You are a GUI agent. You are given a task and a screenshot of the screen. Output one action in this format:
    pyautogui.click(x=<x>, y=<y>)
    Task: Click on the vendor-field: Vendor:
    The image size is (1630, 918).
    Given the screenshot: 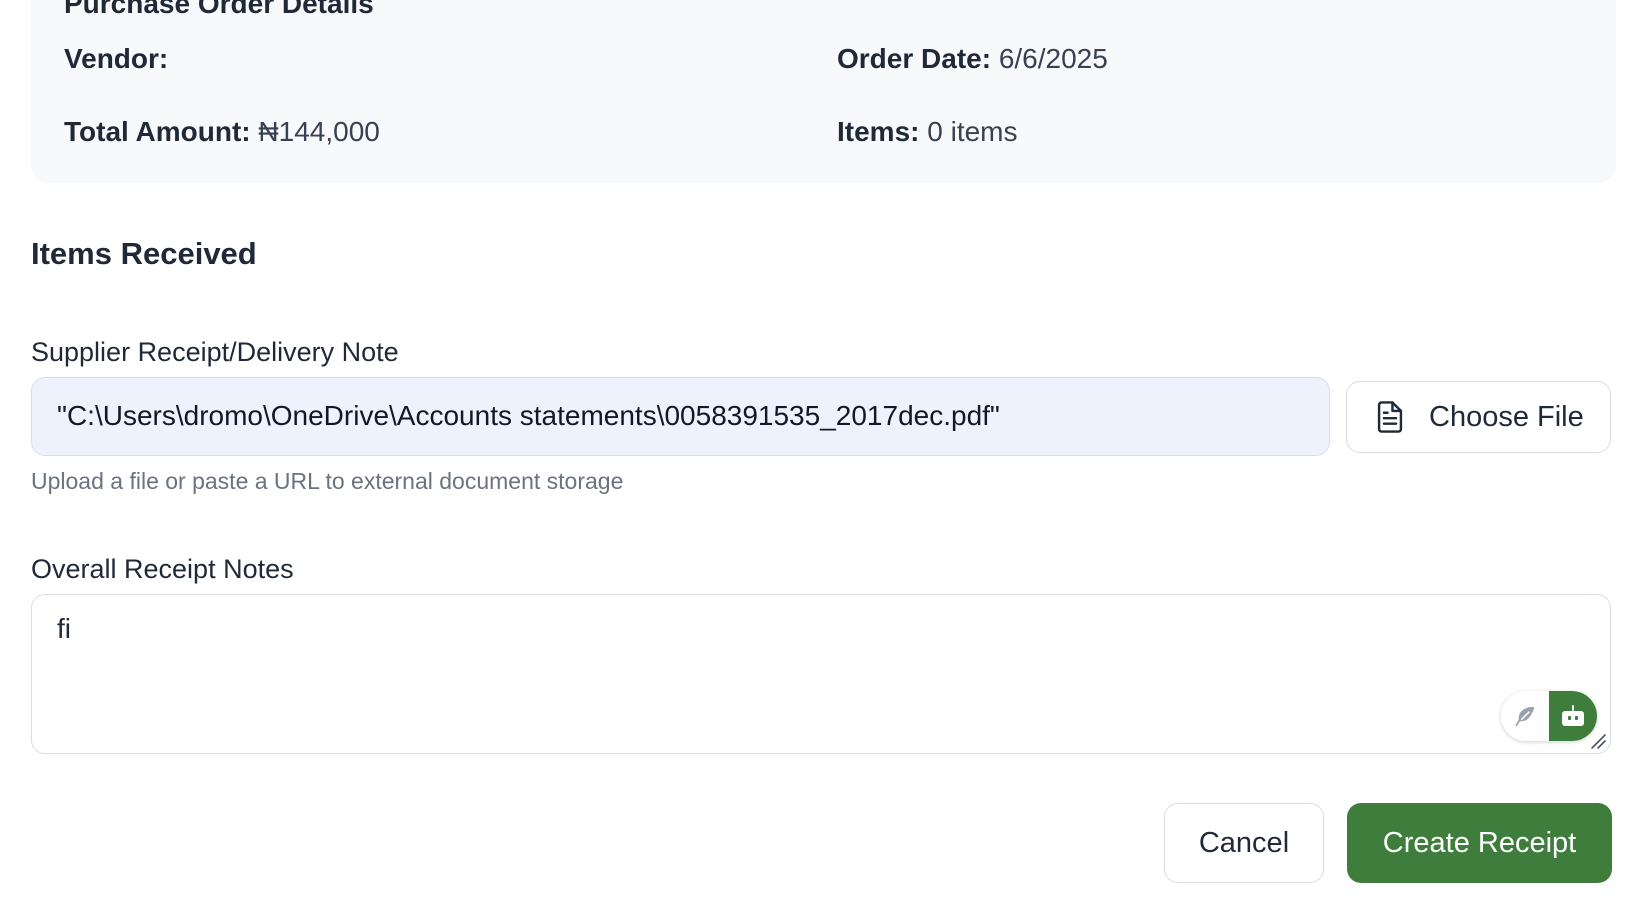 What is the action you would take?
    pyautogui.click(x=116, y=59)
    